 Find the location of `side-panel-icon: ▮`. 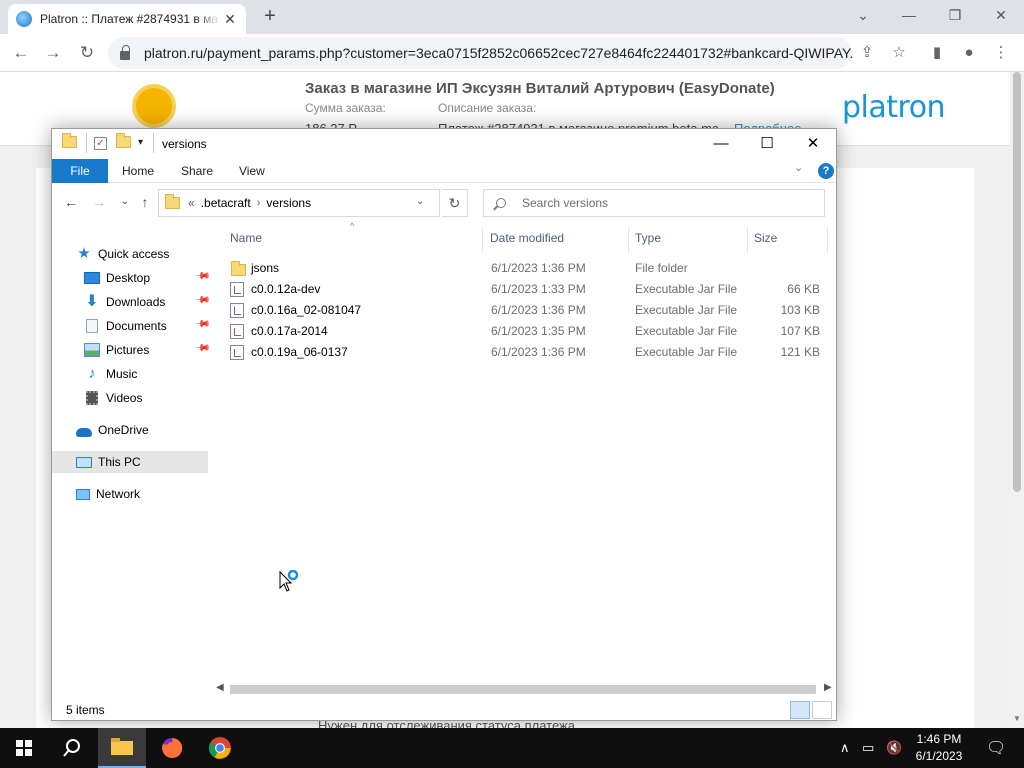

side-panel-icon: ▮ is located at coordinates (937, 53).